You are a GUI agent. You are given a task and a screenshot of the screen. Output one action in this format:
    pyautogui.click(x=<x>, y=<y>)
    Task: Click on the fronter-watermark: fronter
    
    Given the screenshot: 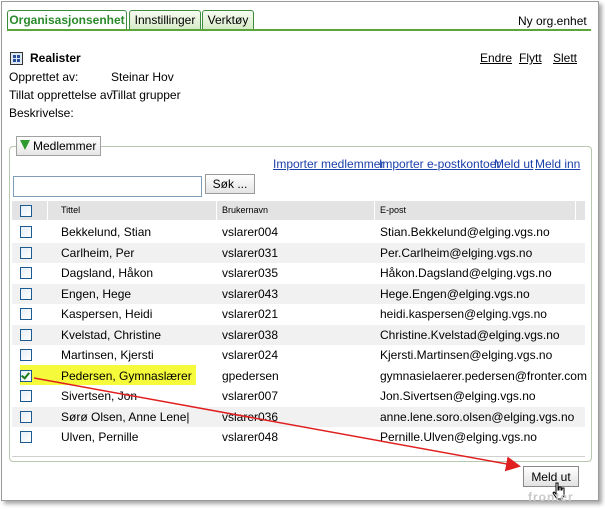 What is the action you would take?
    pyautogui.click(x=551, y=497)
    